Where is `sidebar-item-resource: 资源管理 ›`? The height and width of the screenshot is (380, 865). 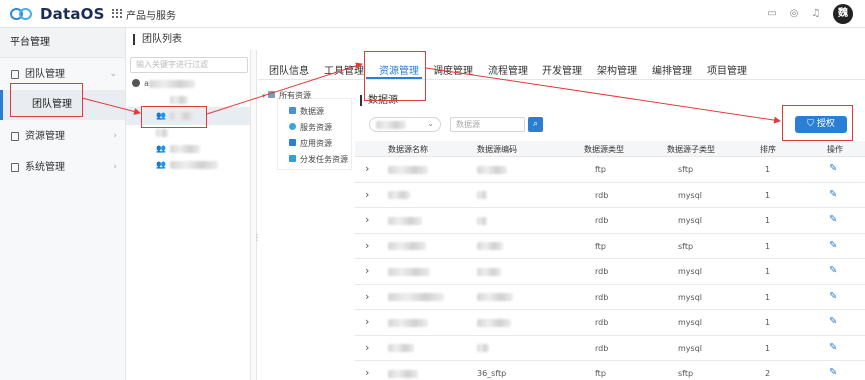
sidebar-item-resource: 资源管理 › is located at coordinates (62, 136).